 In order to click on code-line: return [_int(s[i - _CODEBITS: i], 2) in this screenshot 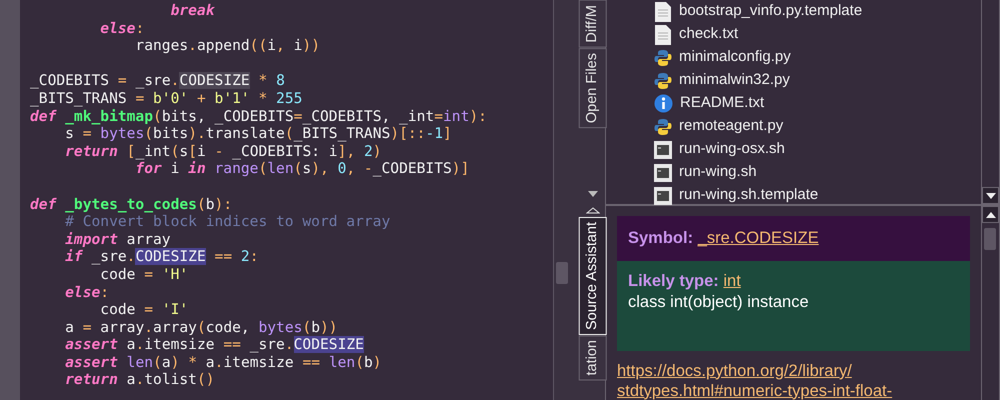, I will do `click(223, 151)`.